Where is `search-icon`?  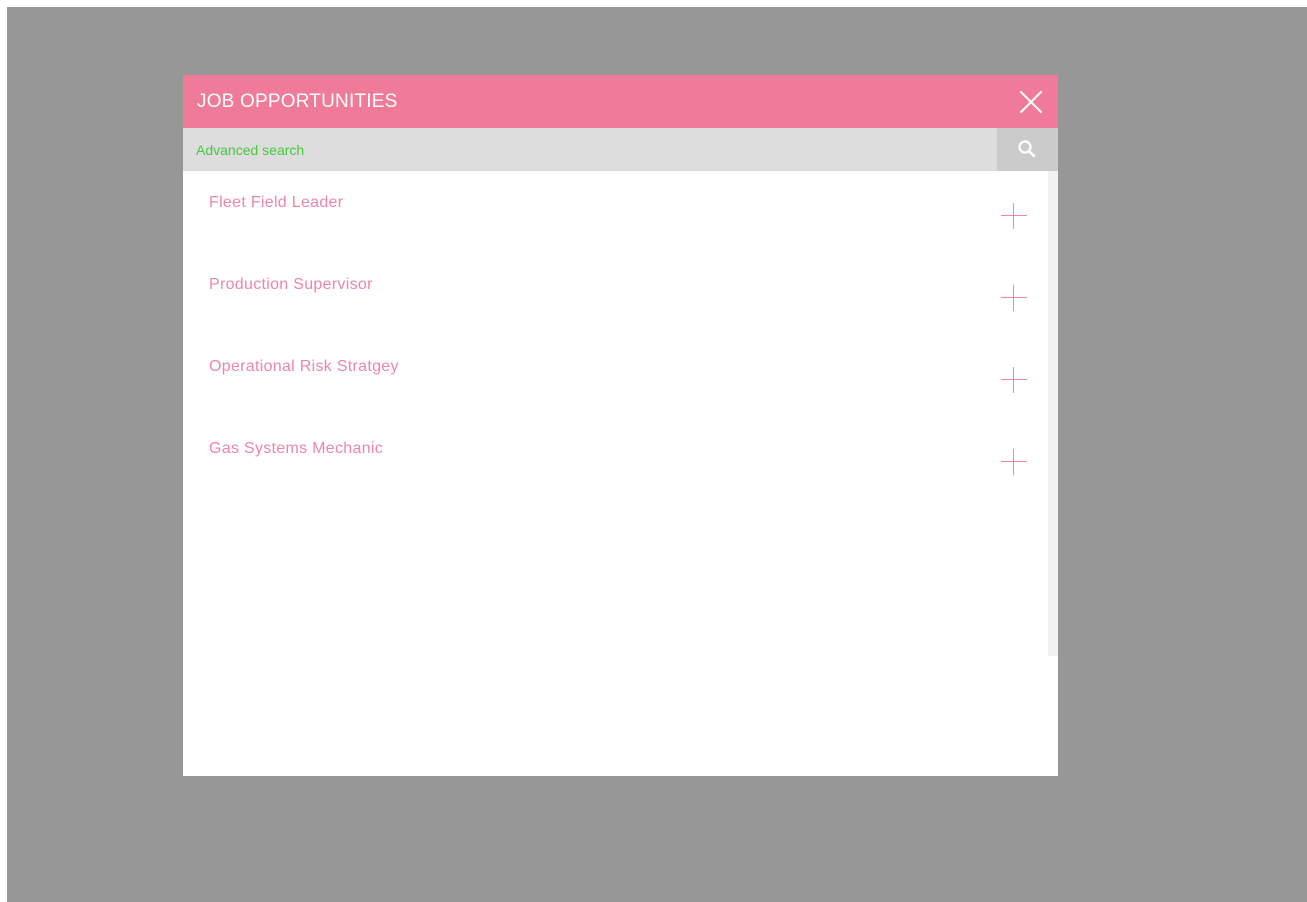 search-icon is located at coordinates (1027, 149).